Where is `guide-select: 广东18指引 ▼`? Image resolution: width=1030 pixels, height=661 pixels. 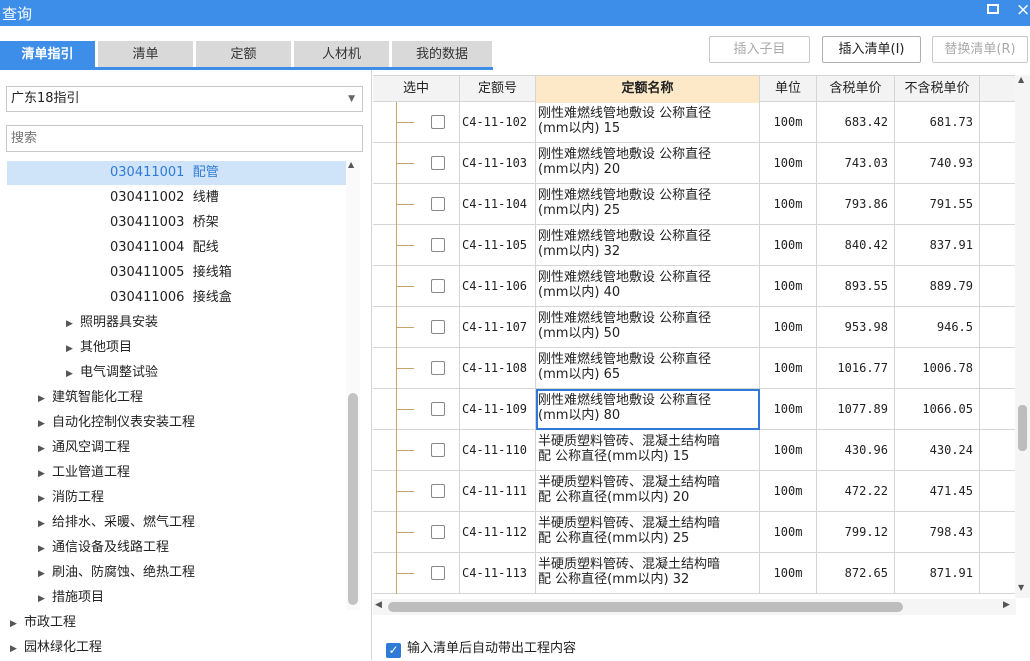 guide-select: 广东18指引 ▼ is located at coordinates (184, 99).